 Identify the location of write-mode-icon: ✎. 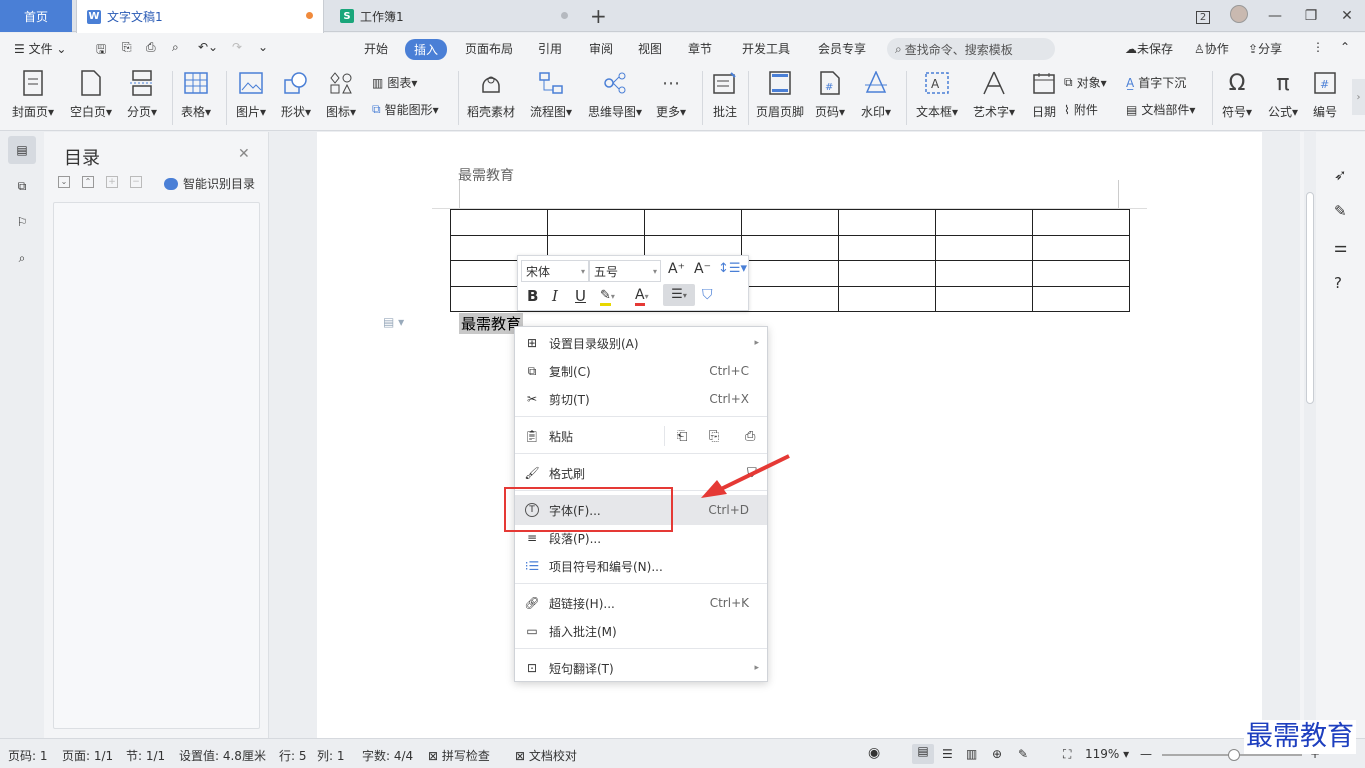
(1023, 754).